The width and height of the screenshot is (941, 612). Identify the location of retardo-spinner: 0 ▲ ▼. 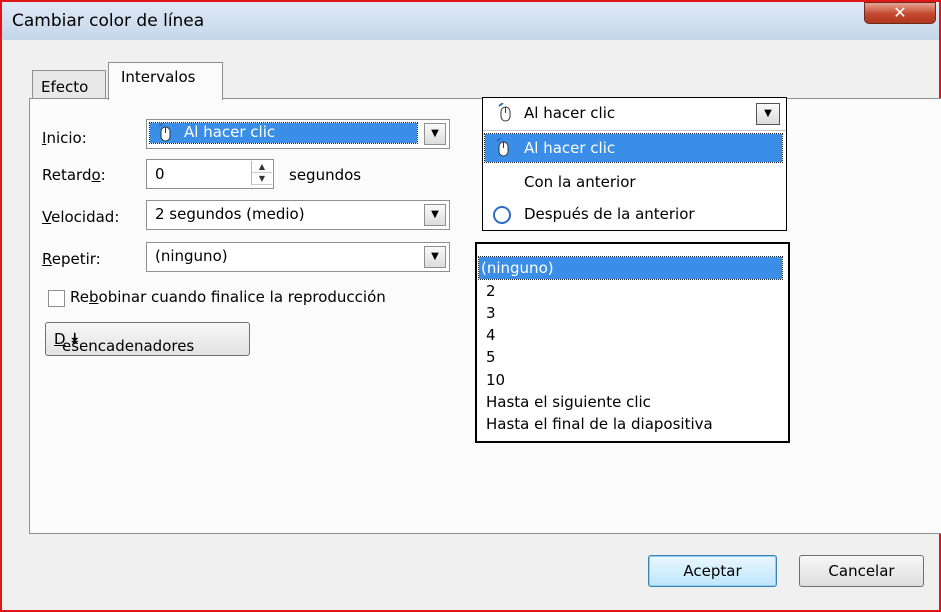
(210, 174).